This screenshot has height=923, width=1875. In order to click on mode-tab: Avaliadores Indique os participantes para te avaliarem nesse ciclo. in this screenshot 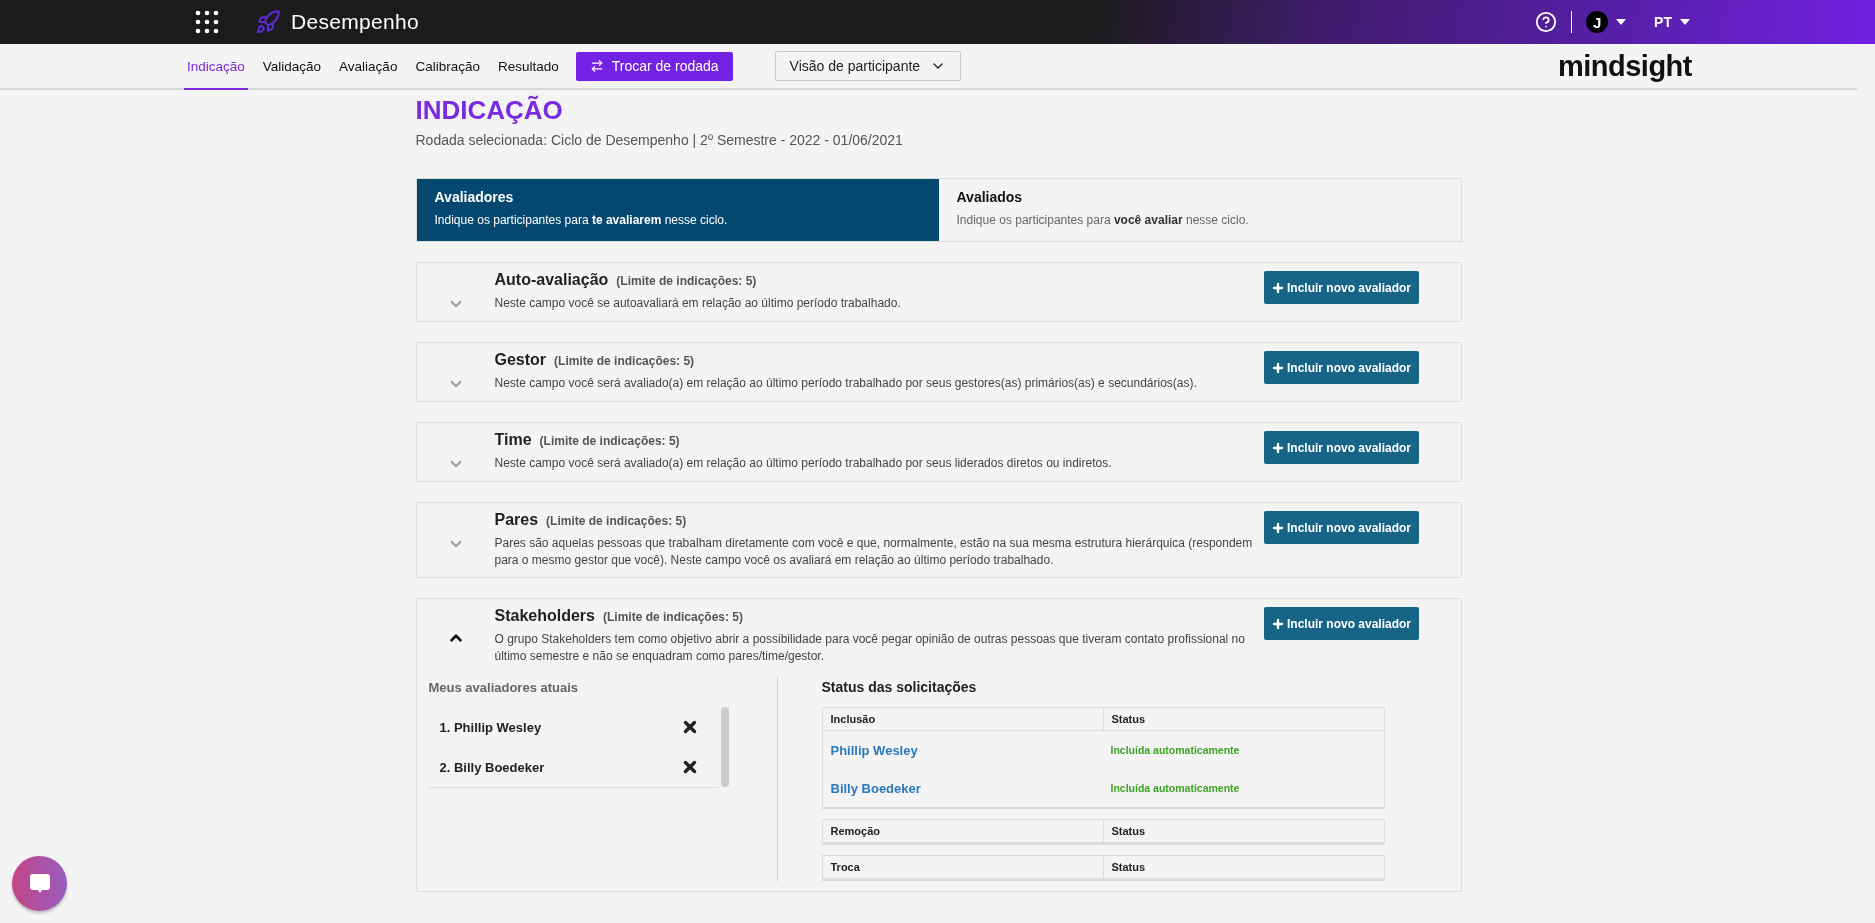, I will do `click(677, 210)`.